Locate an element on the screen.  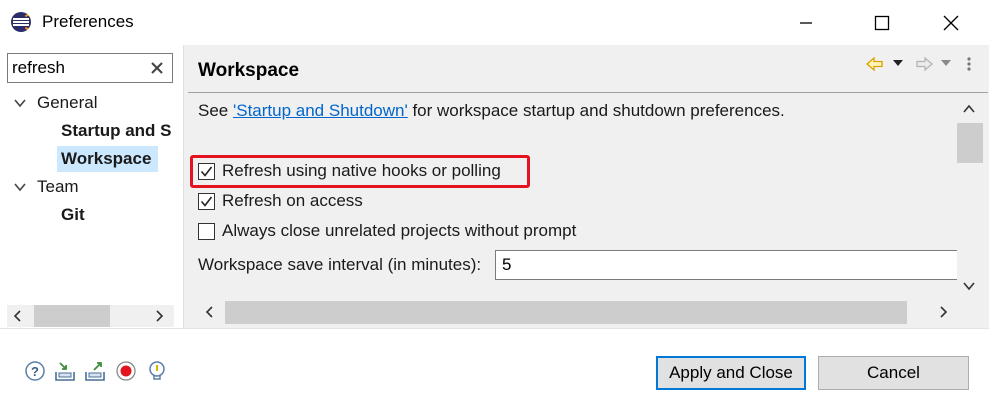
tip-icon is located at coordinates (157, 371).